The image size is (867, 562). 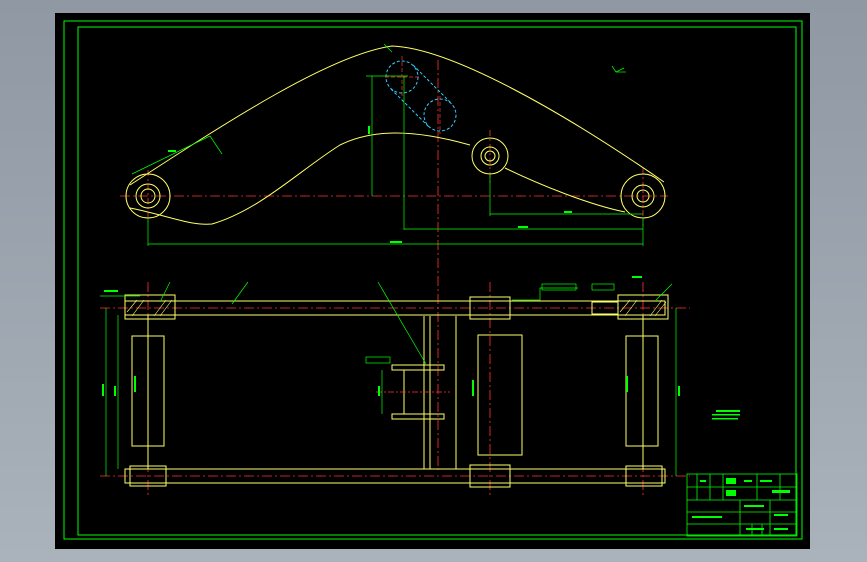 What do you see at coordinates (523, 227) in the screenshot?
I see `dimension-text-partial` at bounding box center [523, 227].